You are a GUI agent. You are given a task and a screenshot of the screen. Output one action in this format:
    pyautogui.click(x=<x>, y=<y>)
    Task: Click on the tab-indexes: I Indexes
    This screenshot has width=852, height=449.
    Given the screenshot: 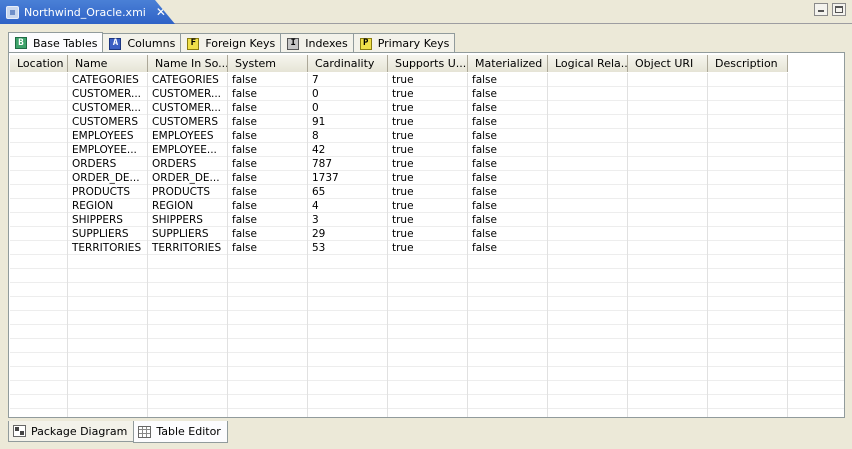 What is the action you would take?
    pyautogui.click(x=317, y=43)
    